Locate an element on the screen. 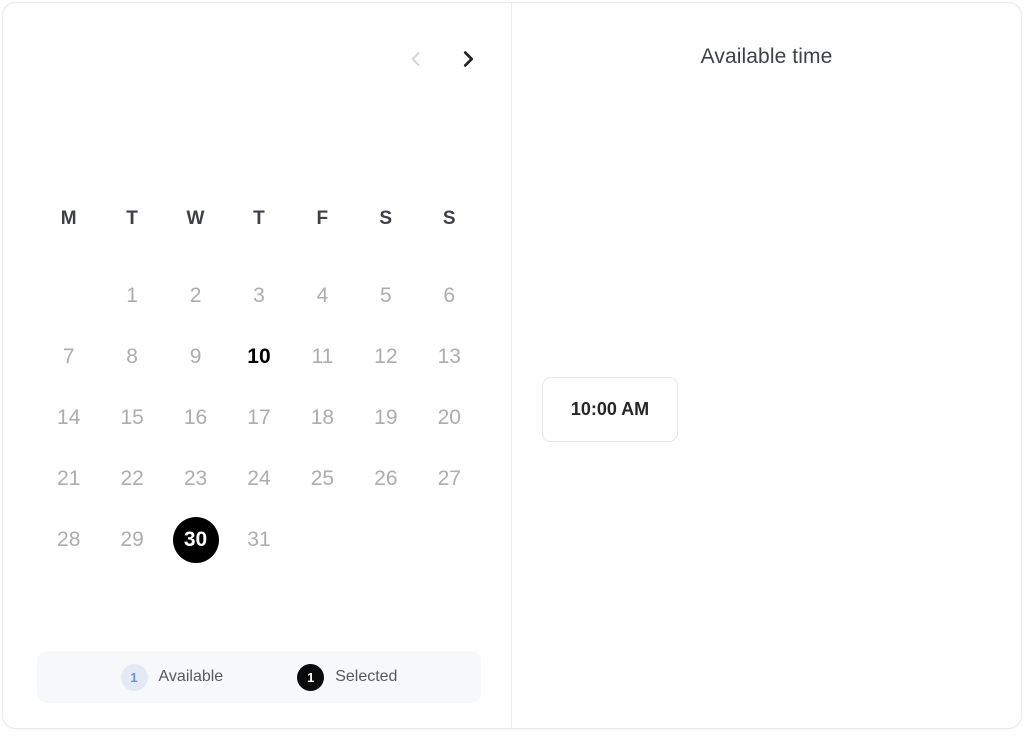 Image resolution: width=1024 pixels, height=741 pixels. calendar-day-cell: 21 is located at coordinates (68, 478).